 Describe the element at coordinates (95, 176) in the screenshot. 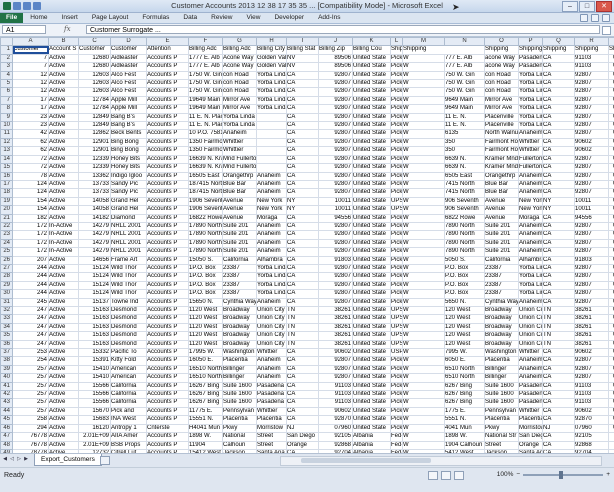

I see `cell: 13362` at that location.